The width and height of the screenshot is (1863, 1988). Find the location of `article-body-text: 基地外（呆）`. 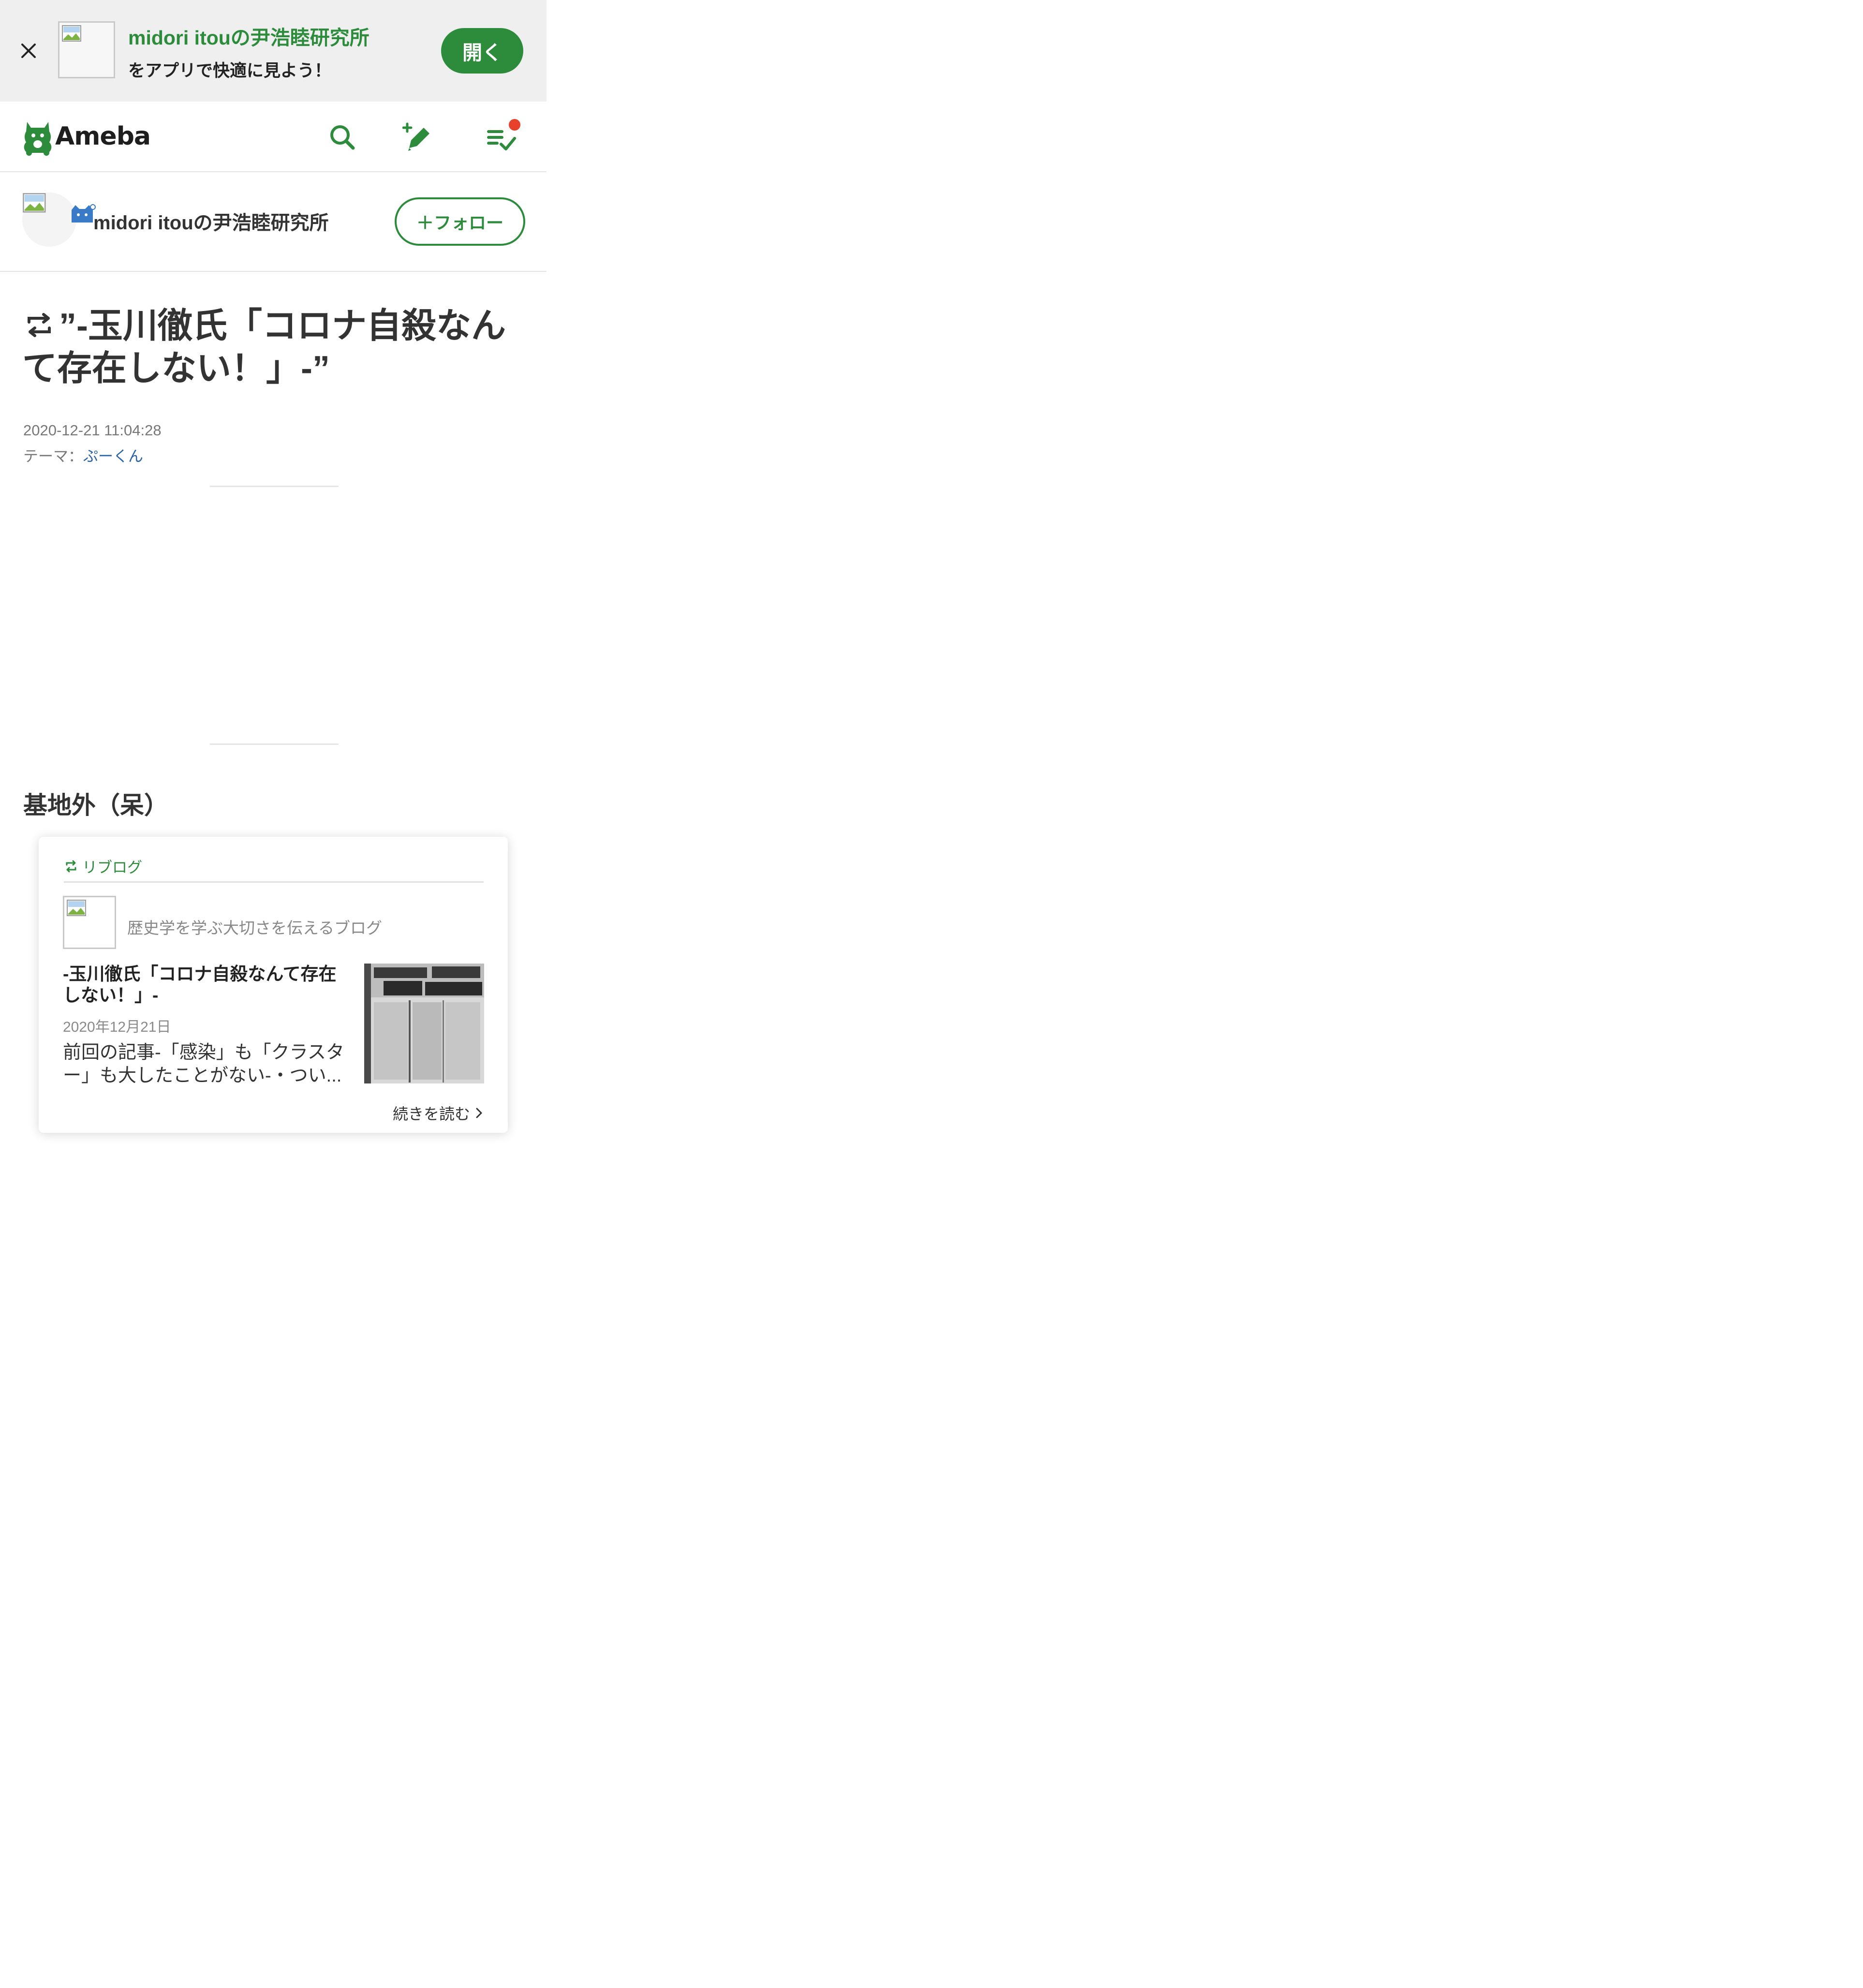

article-body-text: 基地外（呆） is located at coordinates (95, 805).